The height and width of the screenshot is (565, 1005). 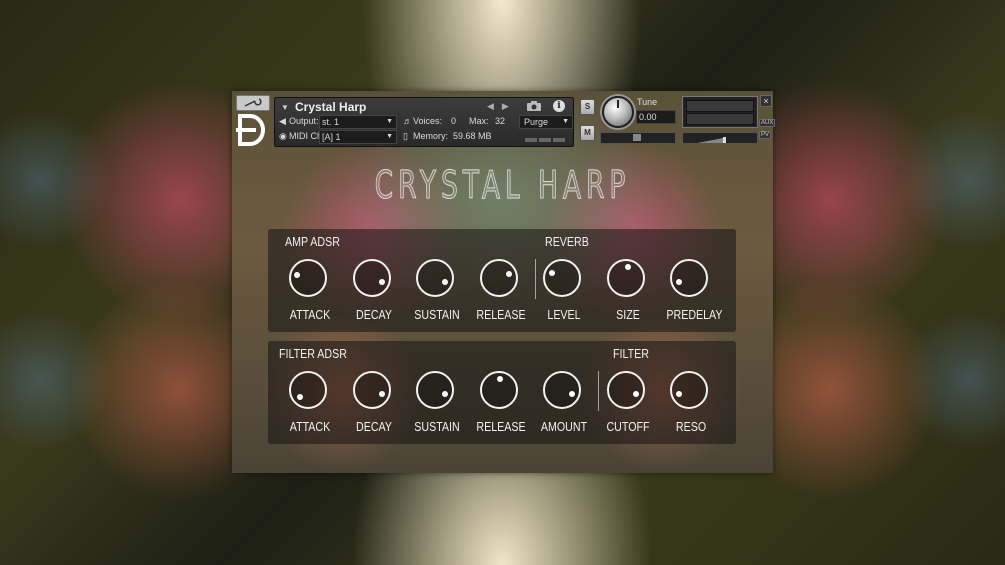 What do you see at coordinates (428, 121) in the screenshot?
I see `voices-label: Voices:` at bounding box center [428, 121].